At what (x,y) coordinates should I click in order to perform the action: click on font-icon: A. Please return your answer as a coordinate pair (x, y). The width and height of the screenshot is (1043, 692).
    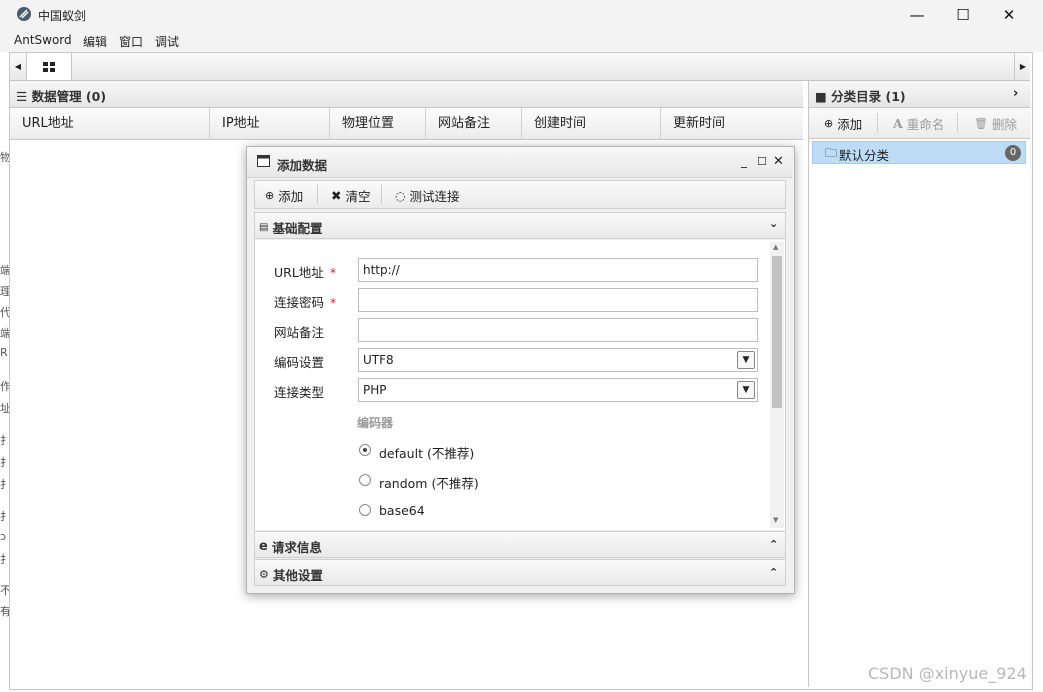
    Looking at the image, I should click on (898, 123).